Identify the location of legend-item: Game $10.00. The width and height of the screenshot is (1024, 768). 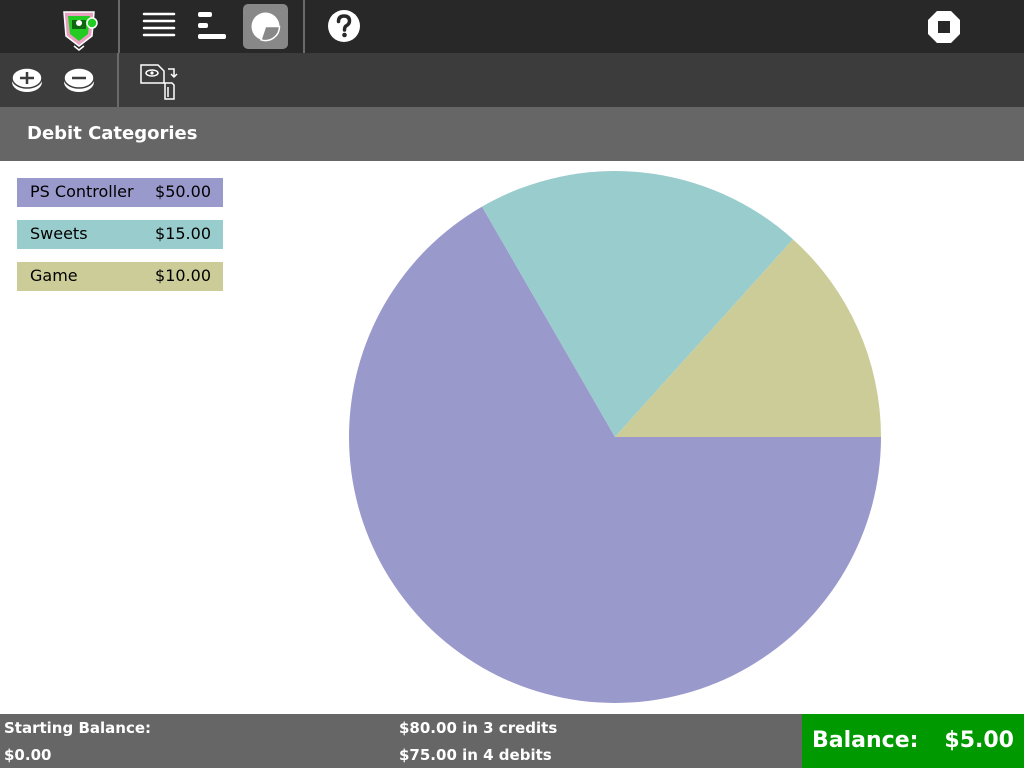
(120, 276).